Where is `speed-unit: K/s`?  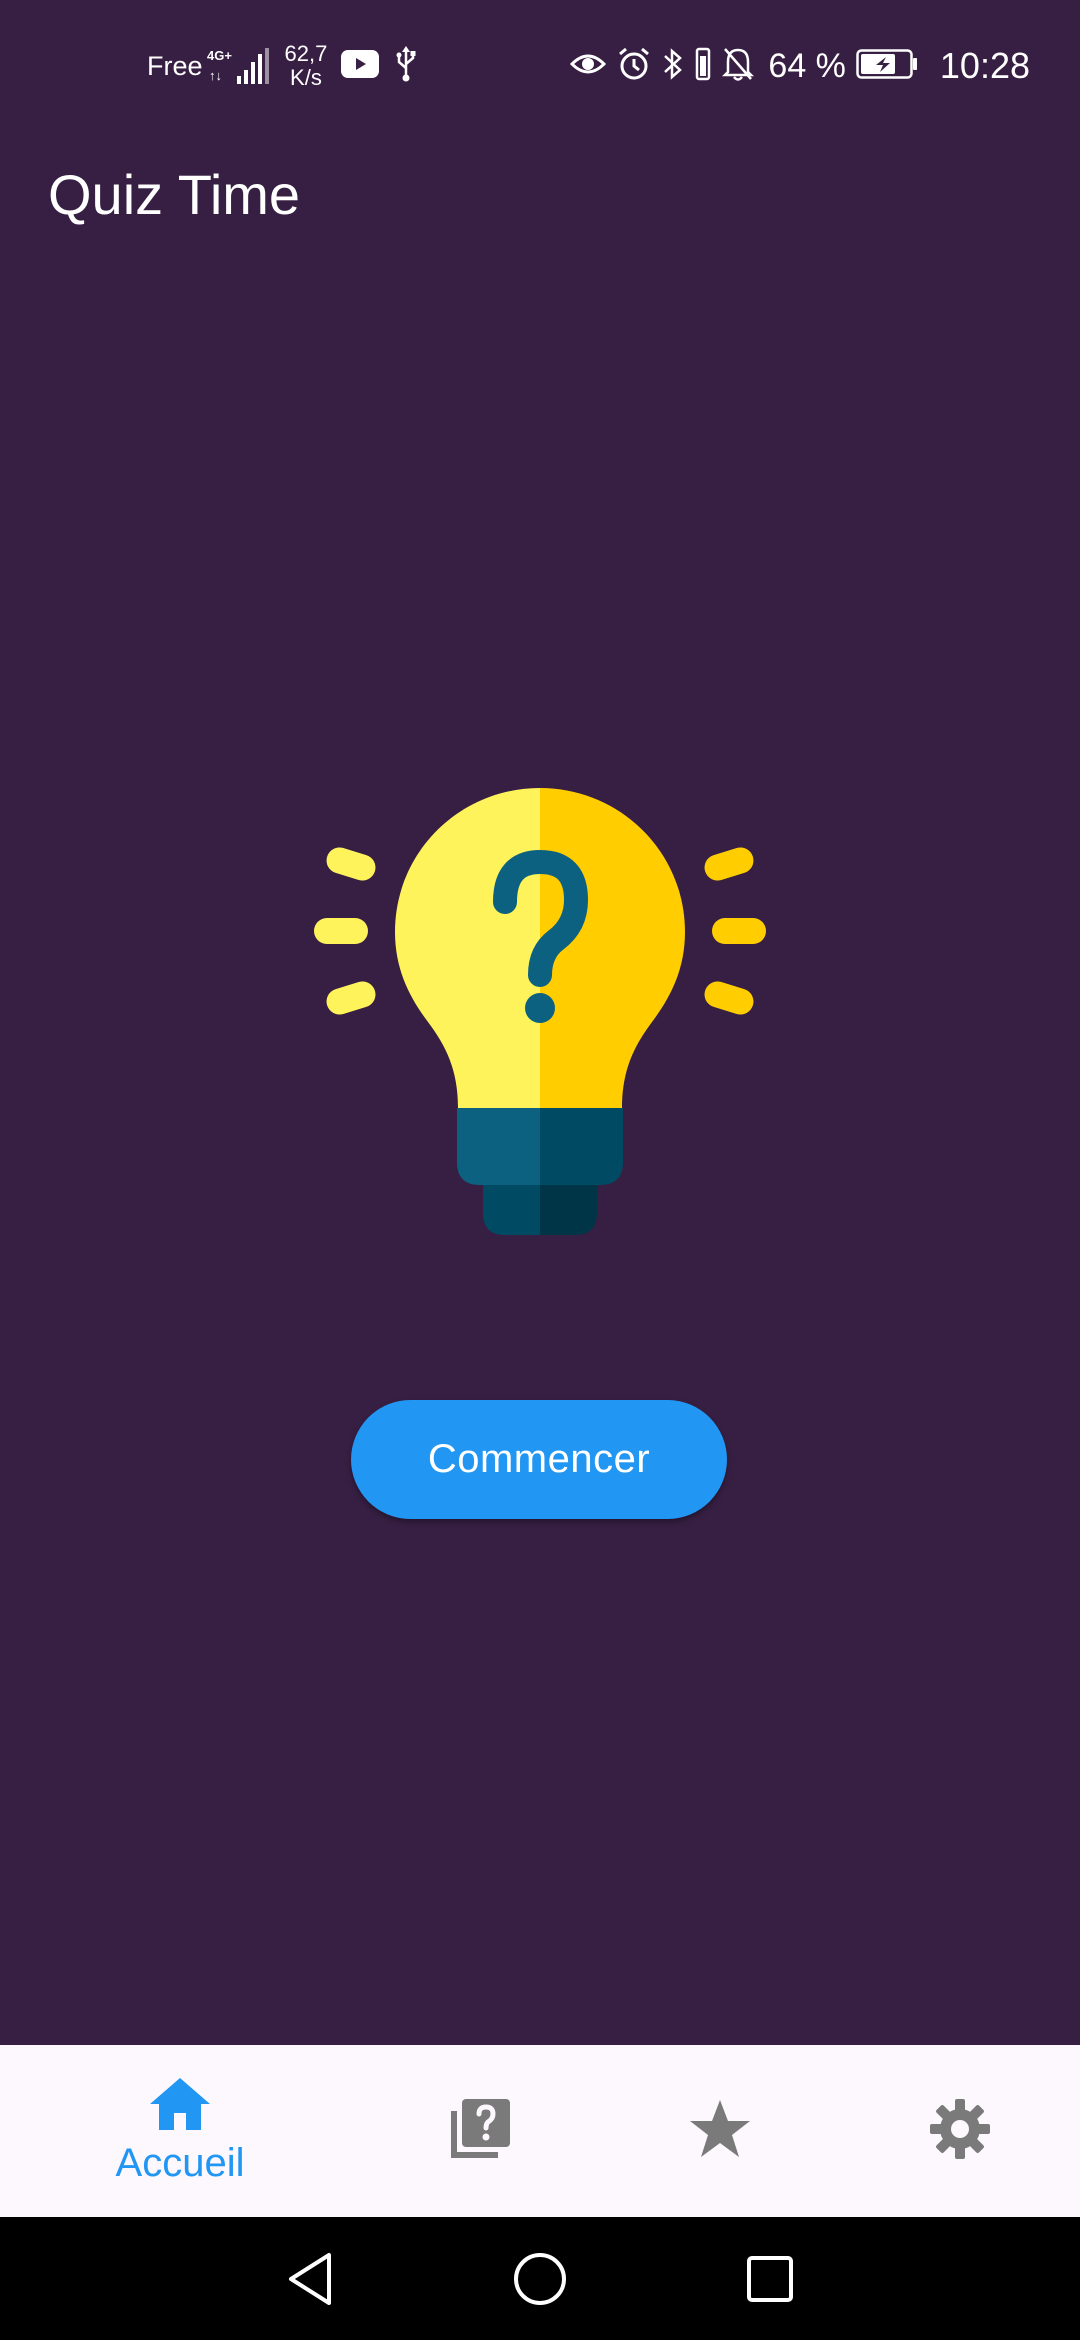
speed-unit: K/s is located at coordinates (306, 77).